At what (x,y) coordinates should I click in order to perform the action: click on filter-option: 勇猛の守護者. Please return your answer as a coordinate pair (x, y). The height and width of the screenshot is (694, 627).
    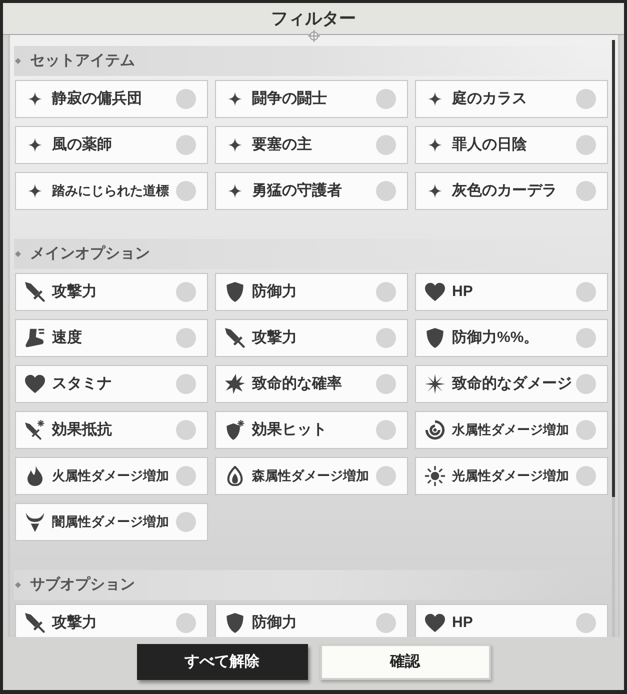
    Looking at the image, I should click on (311, 191).